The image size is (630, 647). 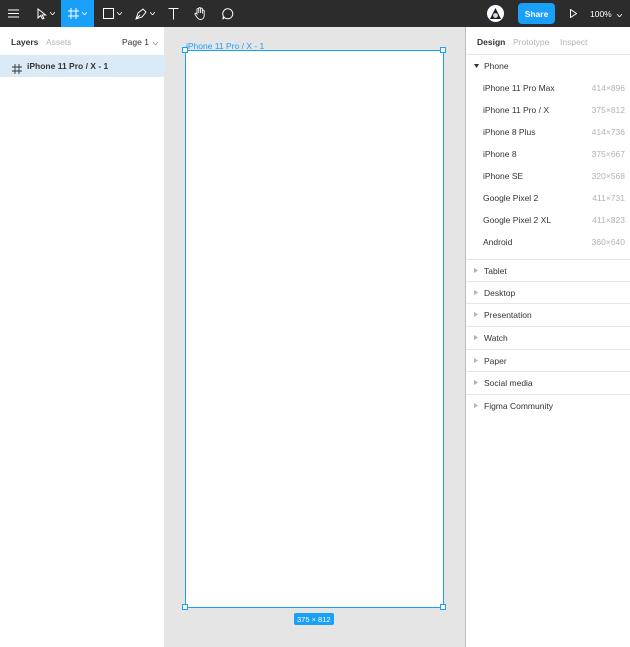 What do you see at coordinates (548, 270) in the screenshot?
I see `section-tablet: Tablet` at bounding box center [548, 270].